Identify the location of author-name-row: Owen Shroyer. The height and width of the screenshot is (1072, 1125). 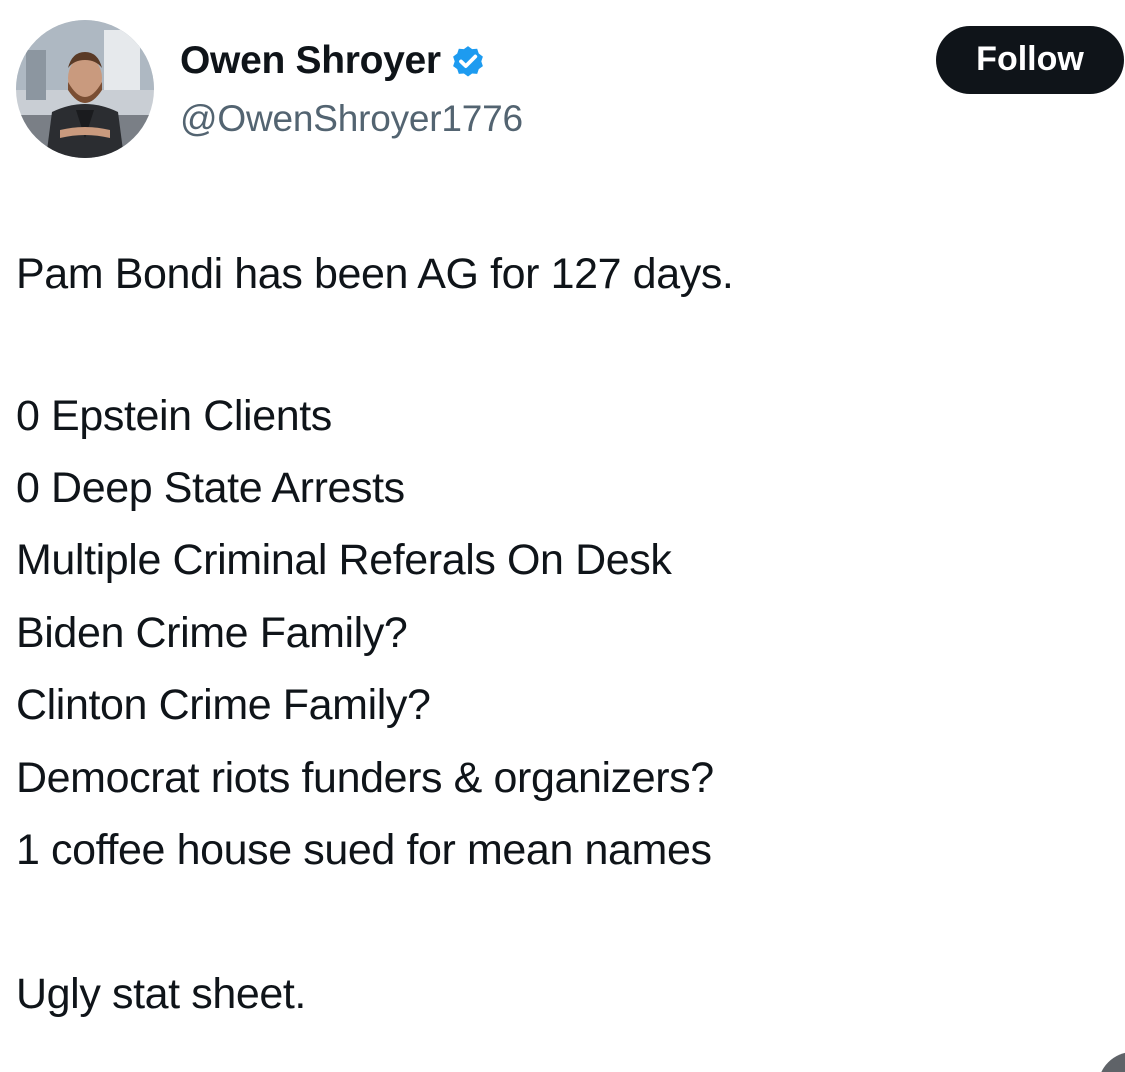
(333, 61).